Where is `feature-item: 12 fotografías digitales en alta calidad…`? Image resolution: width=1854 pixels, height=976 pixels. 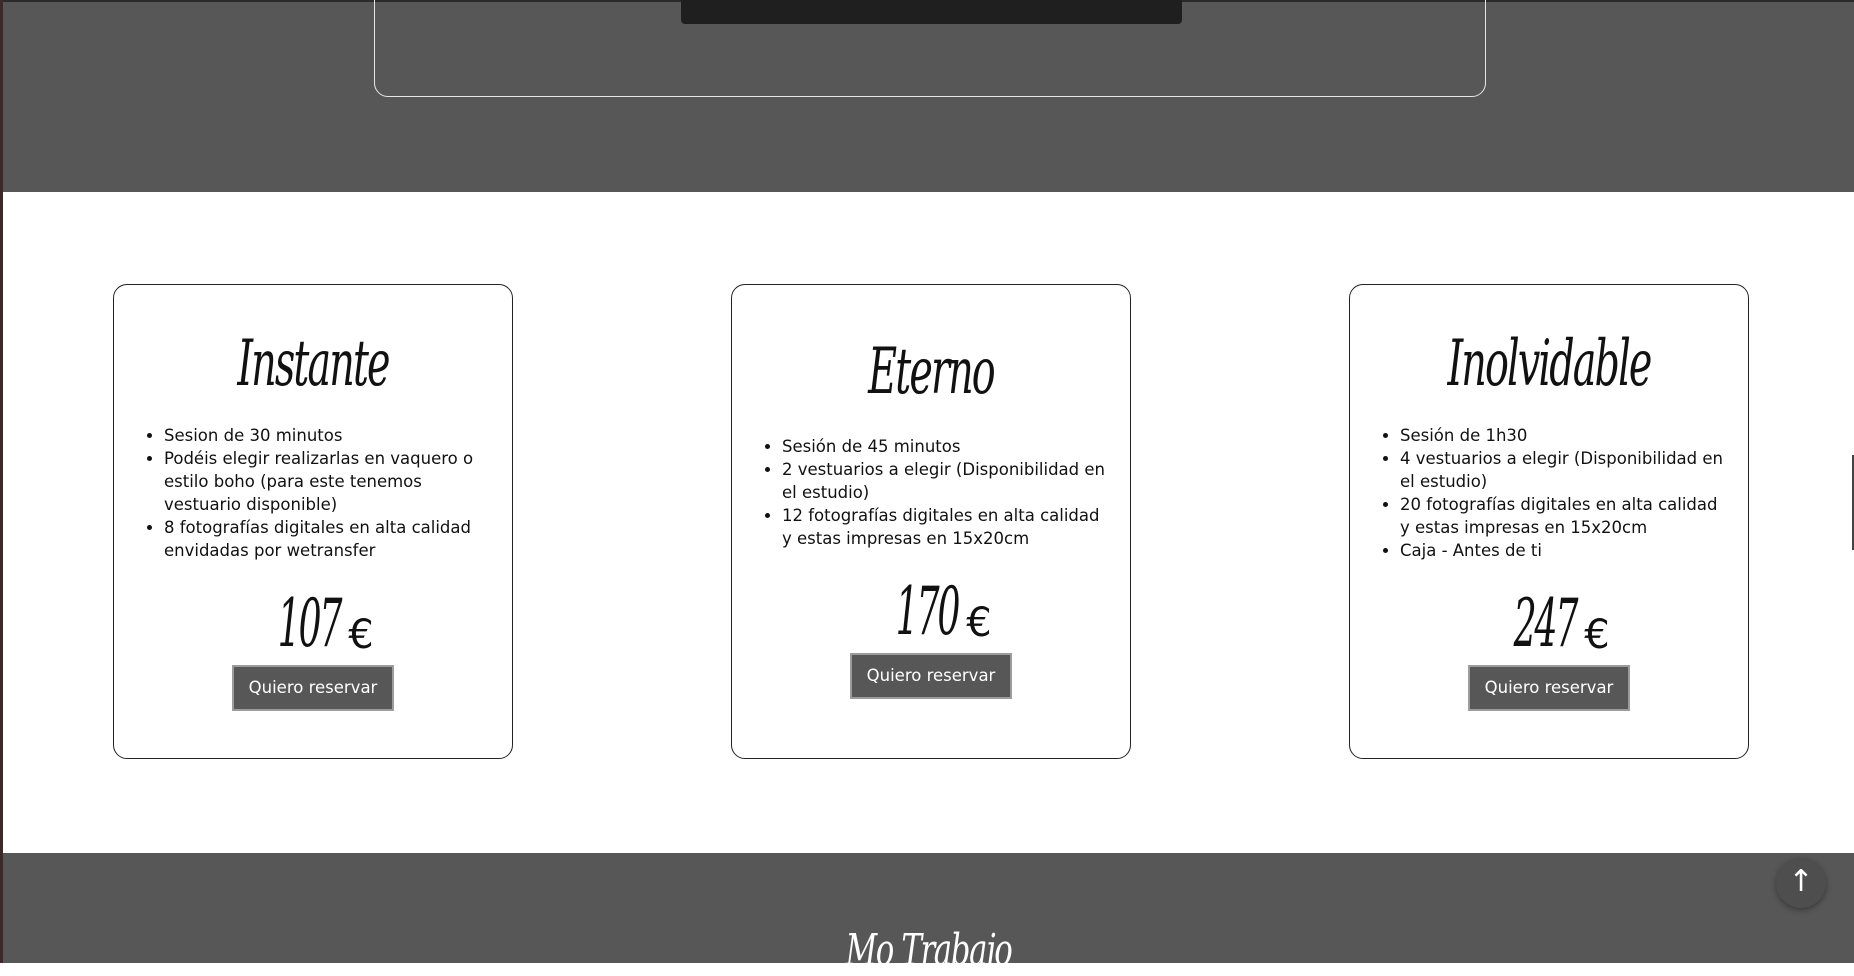
feature-item: 12 fotografías digitales en alta calidad… is located at coordinates (947, 527).